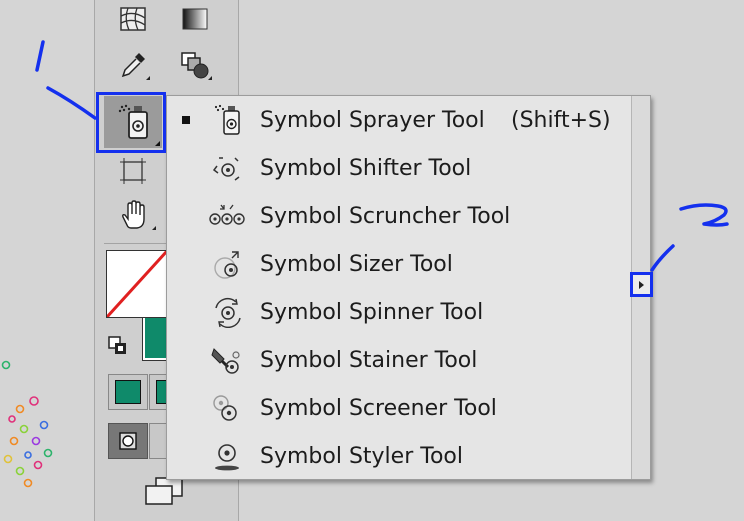 The width and height of the screenshot is (744, 521). I want to click on menu-item-symbol-scruncher: Symbol Scruncher Tool, so click(398, 216).